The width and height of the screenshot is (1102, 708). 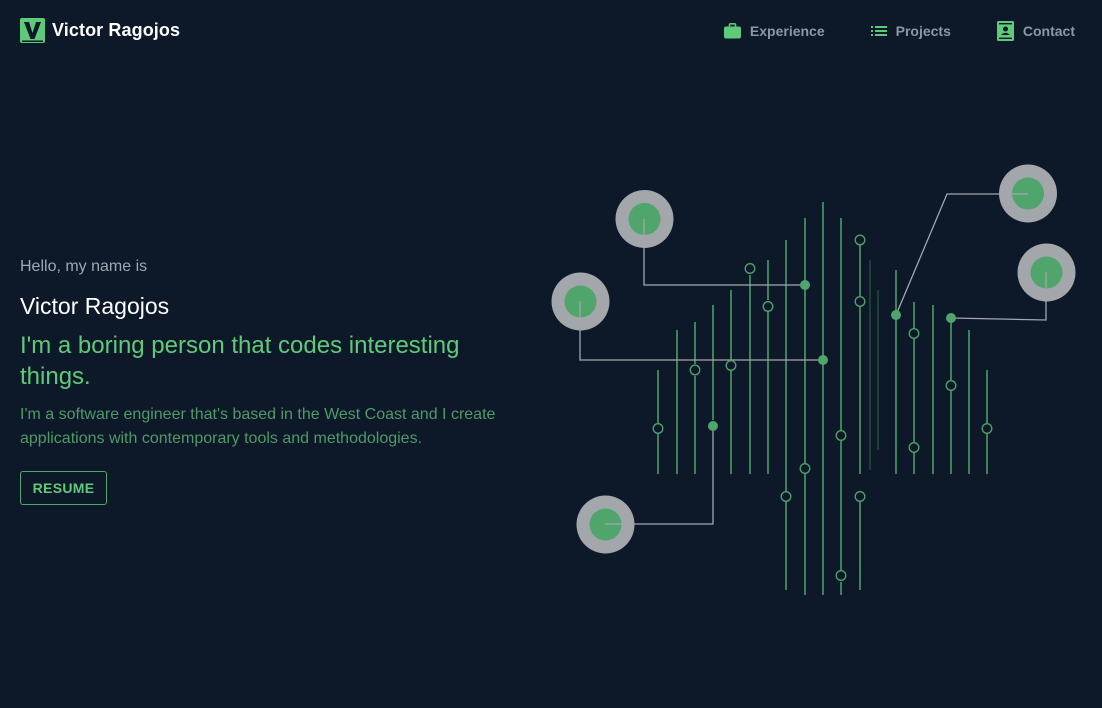 I want to click on brand-home-link: Victor Ragojos, so click(x=100, y=30).